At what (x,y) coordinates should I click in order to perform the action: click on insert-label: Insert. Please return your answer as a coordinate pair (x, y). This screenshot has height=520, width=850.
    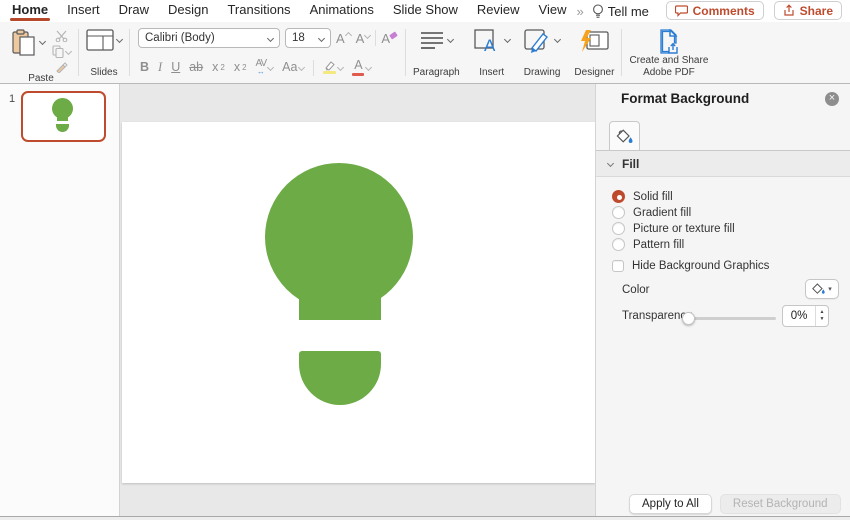
    Looking at the image, I should click on (492, 72).